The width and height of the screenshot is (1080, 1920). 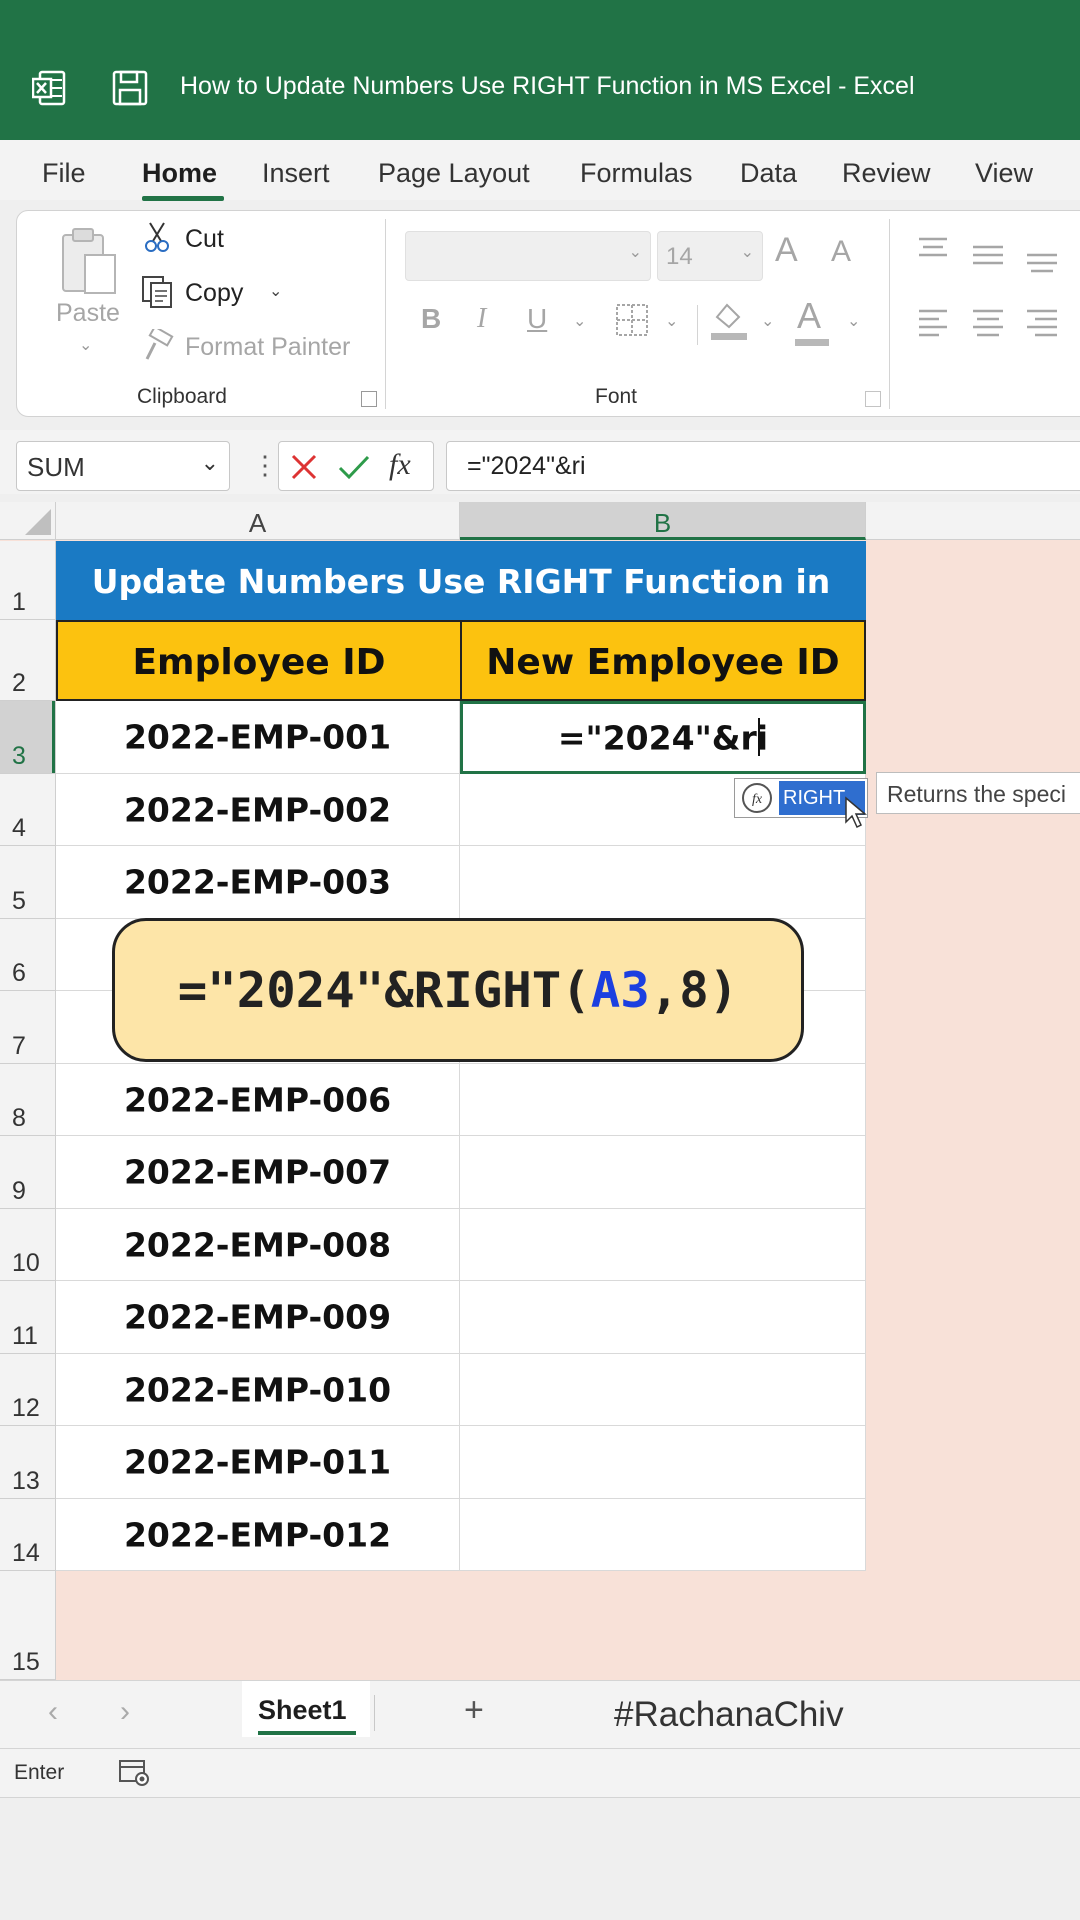 What do you see at coordinates (873, 399) in the screenshot?
I see `font-launcher-icon` at bounding box center [873, 399].